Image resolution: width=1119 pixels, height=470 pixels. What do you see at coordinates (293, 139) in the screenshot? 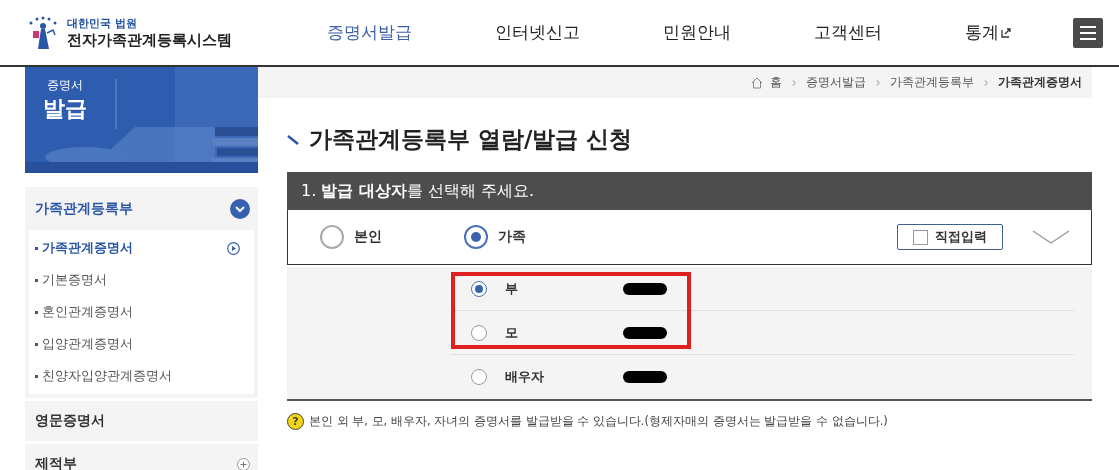
I see `title-accent-icon` at bounding box center [293, 139].